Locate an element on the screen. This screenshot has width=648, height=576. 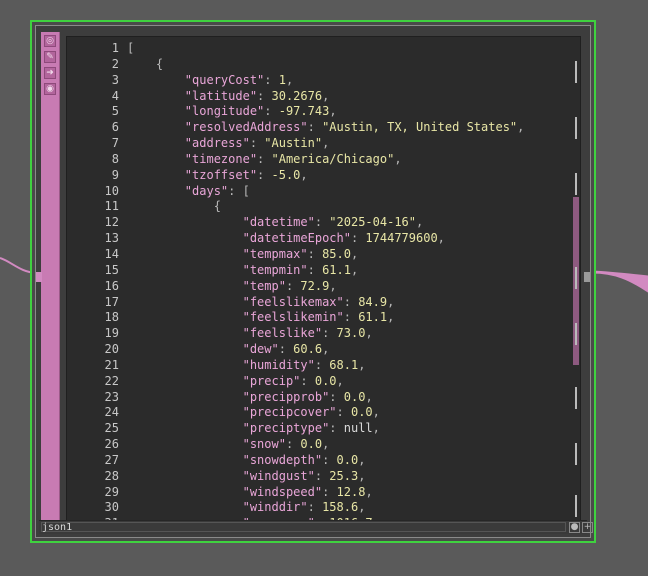
eye-icon: ◉ is located at coordinates (50, 89).